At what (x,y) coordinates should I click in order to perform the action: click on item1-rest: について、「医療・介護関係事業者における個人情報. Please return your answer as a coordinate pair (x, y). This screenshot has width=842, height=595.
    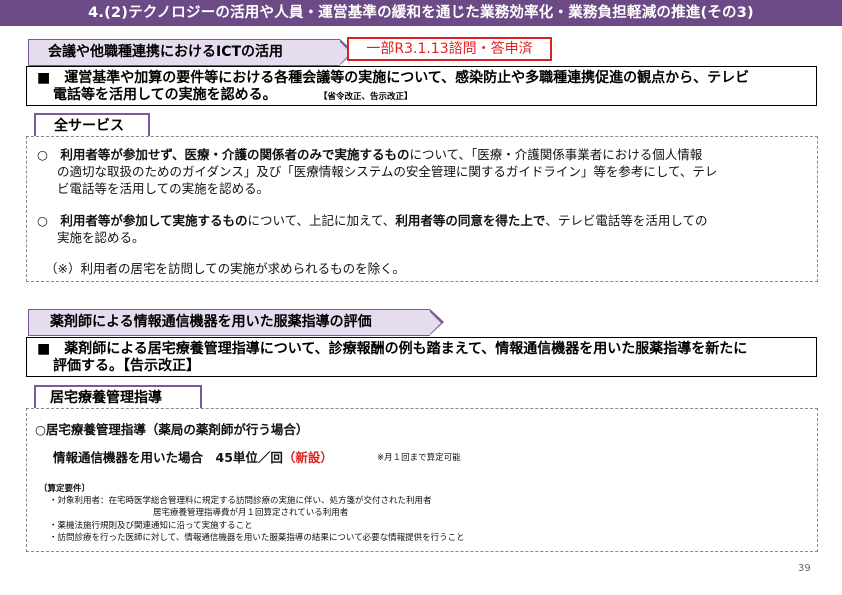
    Looking at the image, I should click on (556, 154).